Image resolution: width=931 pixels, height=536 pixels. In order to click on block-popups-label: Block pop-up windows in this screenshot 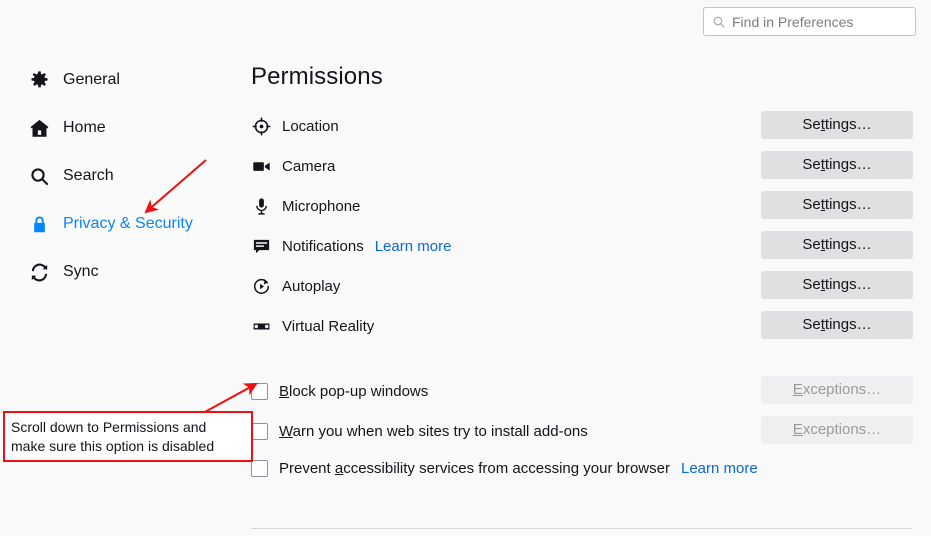, I will do `click(354, 391)`.